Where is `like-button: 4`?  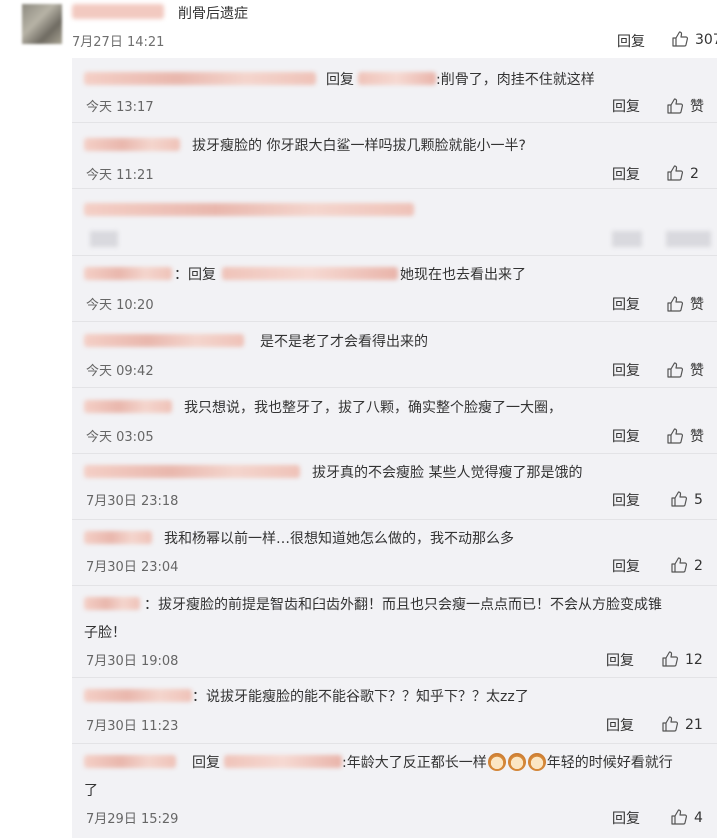
like-button: 4 is located at coordinates (686, 817).